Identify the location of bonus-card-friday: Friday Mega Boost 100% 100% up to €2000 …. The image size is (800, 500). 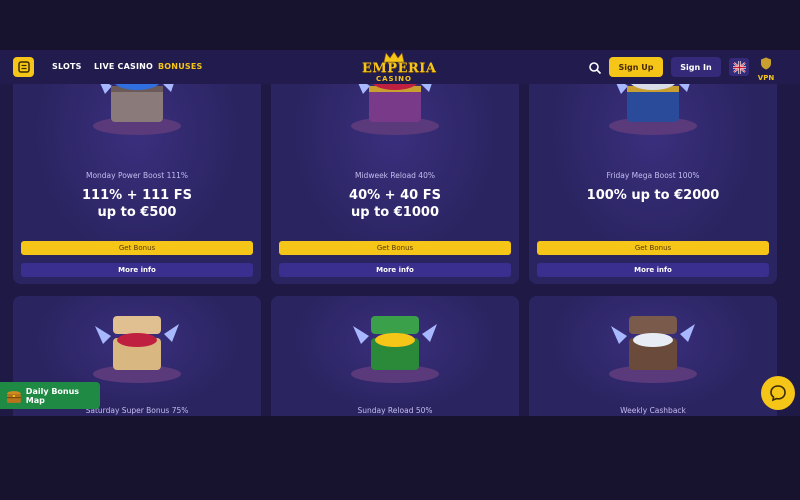
(653, 167).